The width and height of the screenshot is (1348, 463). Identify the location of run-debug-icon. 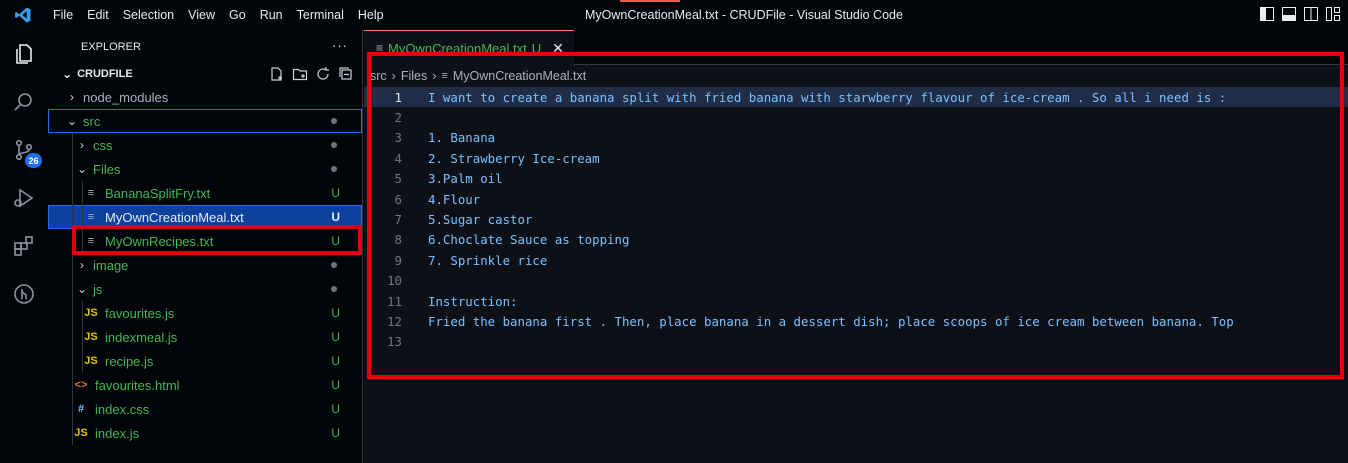
(24, 198).